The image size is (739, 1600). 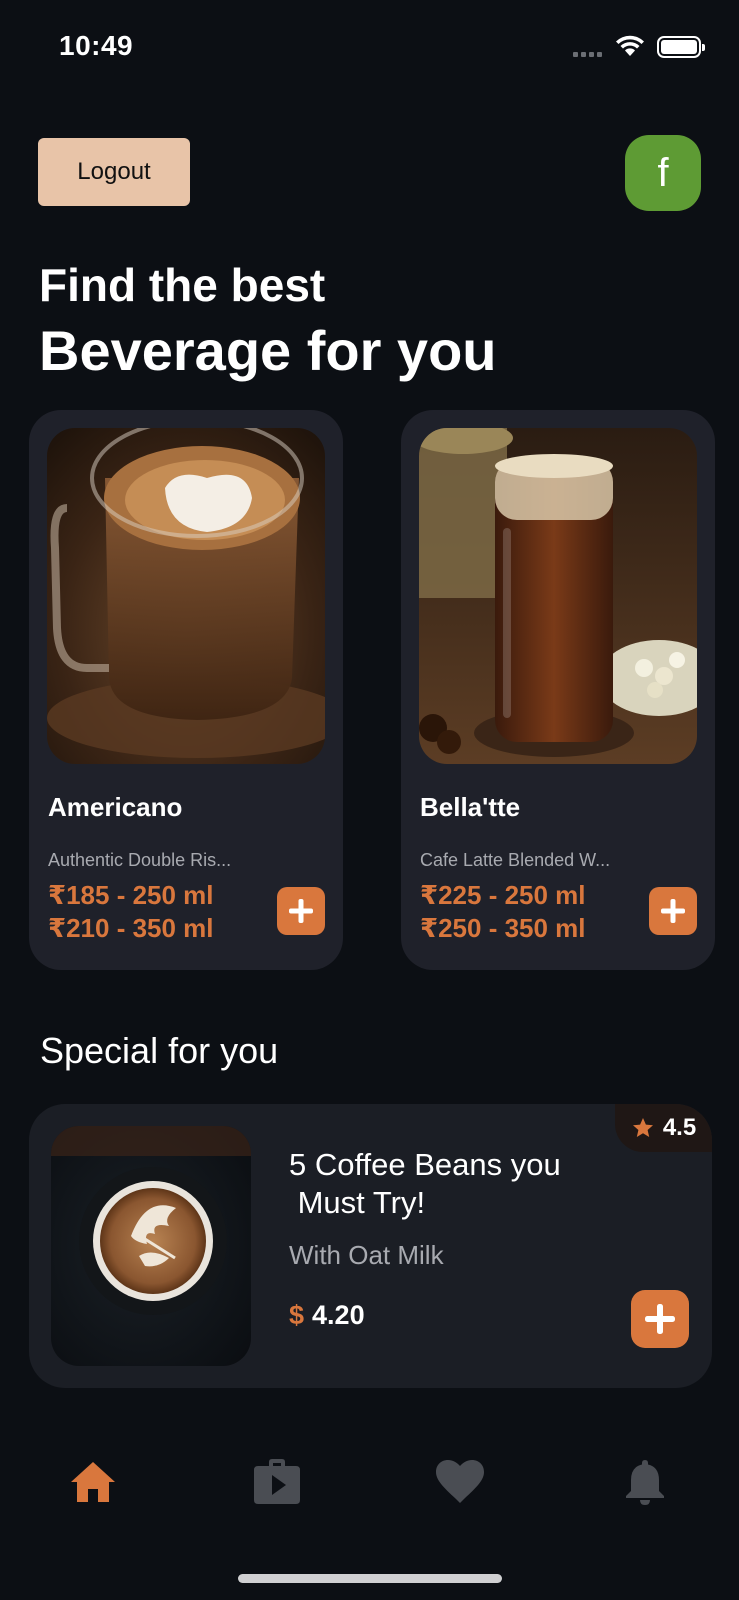 I want to click on bell-icon, so click(x=645, y=1482).